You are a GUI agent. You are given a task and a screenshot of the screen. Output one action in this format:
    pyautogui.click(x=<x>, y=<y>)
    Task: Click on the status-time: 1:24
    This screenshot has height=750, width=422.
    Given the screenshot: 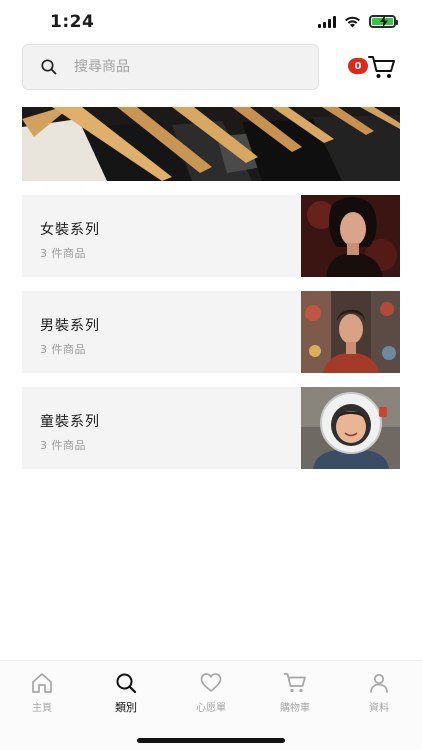 What is the action you would take?
    pyautogui.click(x=72, y=22)
    